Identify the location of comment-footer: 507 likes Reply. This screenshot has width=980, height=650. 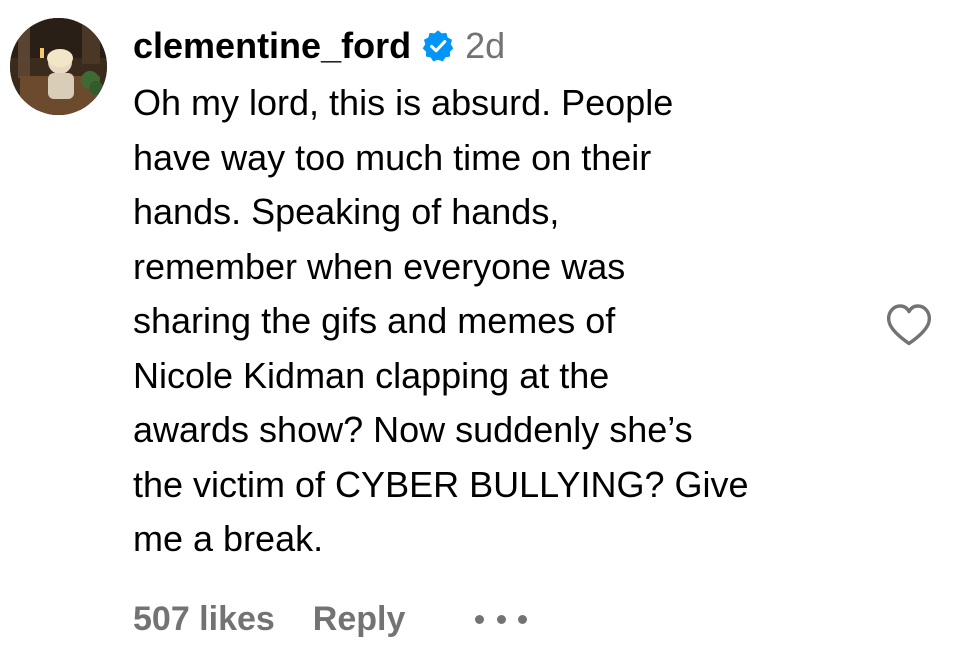
(330, 619).